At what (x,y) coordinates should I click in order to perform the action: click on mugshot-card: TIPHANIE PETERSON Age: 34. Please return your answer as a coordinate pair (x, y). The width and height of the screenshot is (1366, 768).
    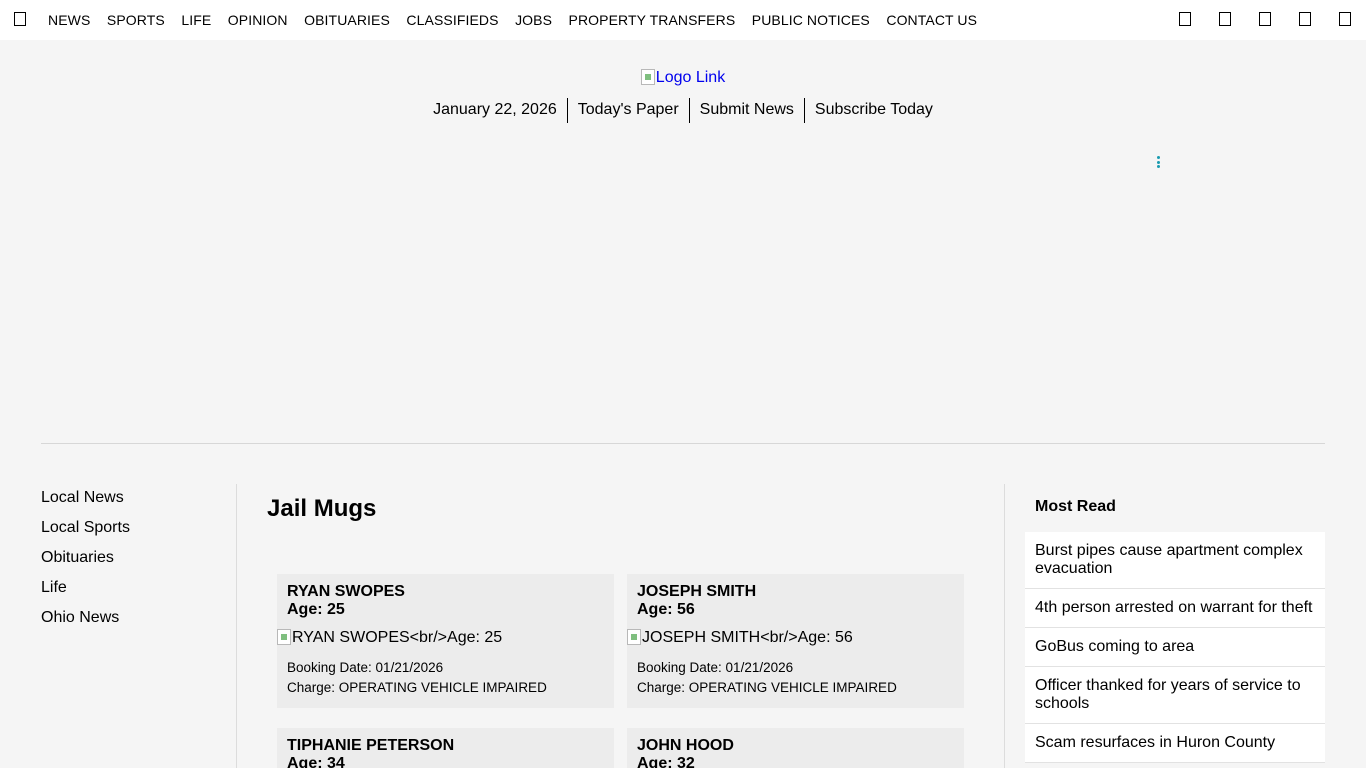
    Looking at the image, I should click on (445, 748).